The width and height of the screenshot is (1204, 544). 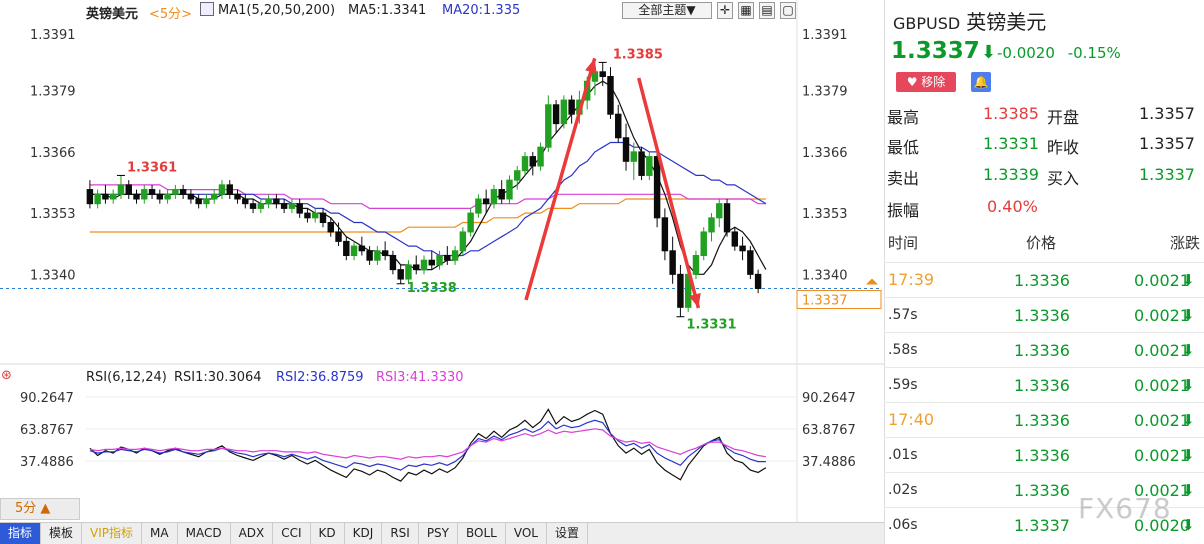 What do you see at coordinates (825, 214) in the screenshot?
I see `y-tick-right: 1.3353` at bounding box center [825, 214].